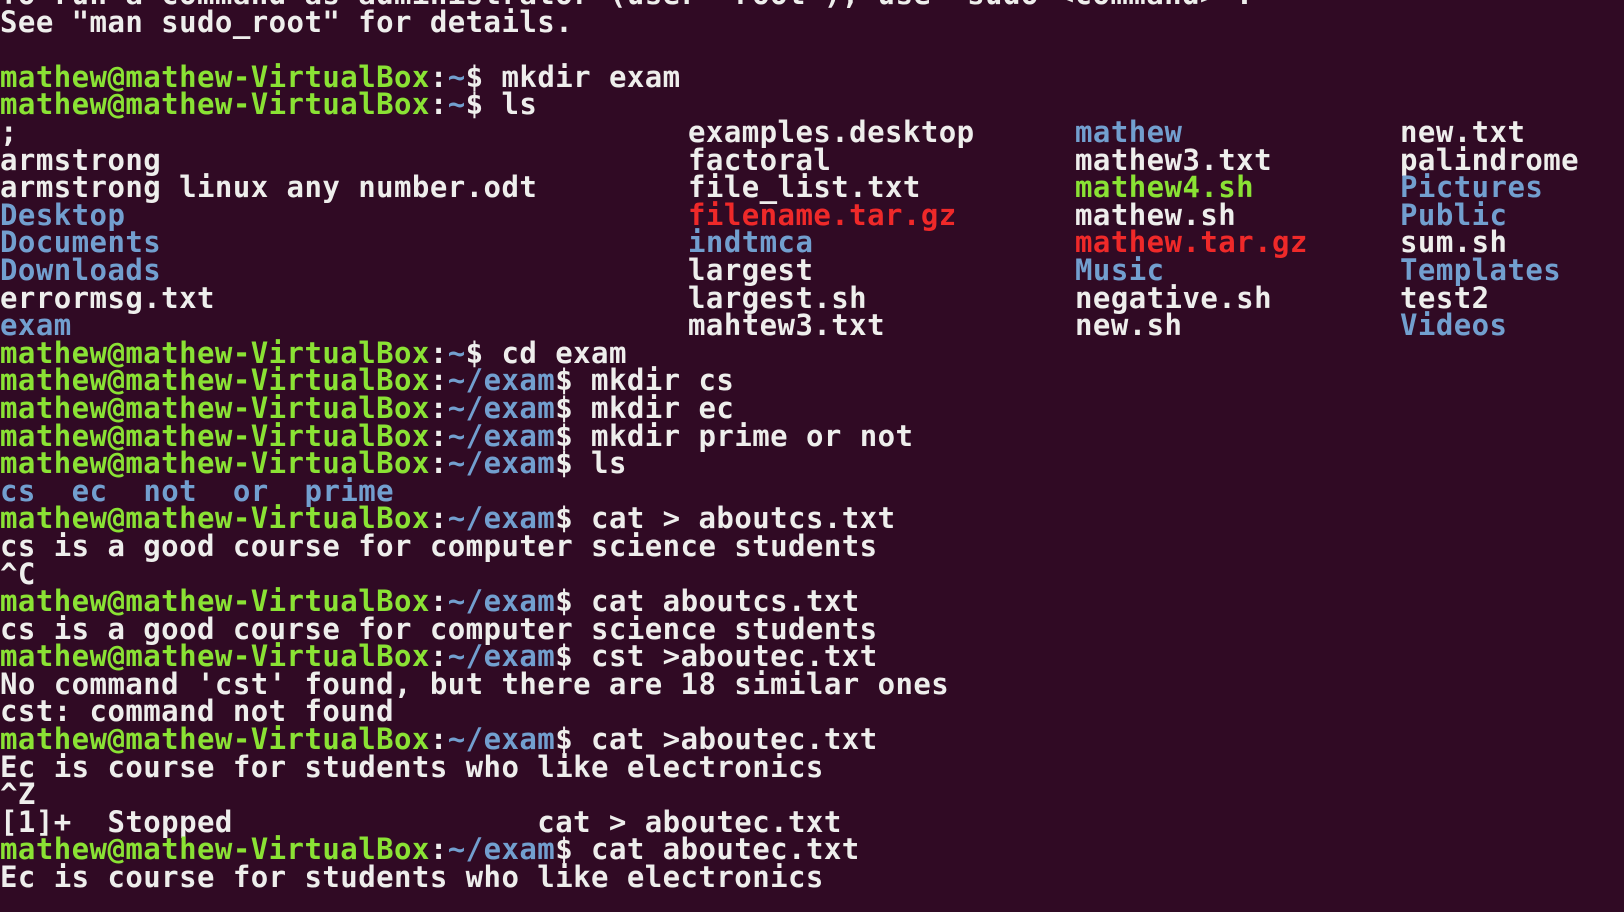  Describe the element at coordinates (787, 325) in the screenshot. I see `ls-entry: mahtew3.txt` at that location.